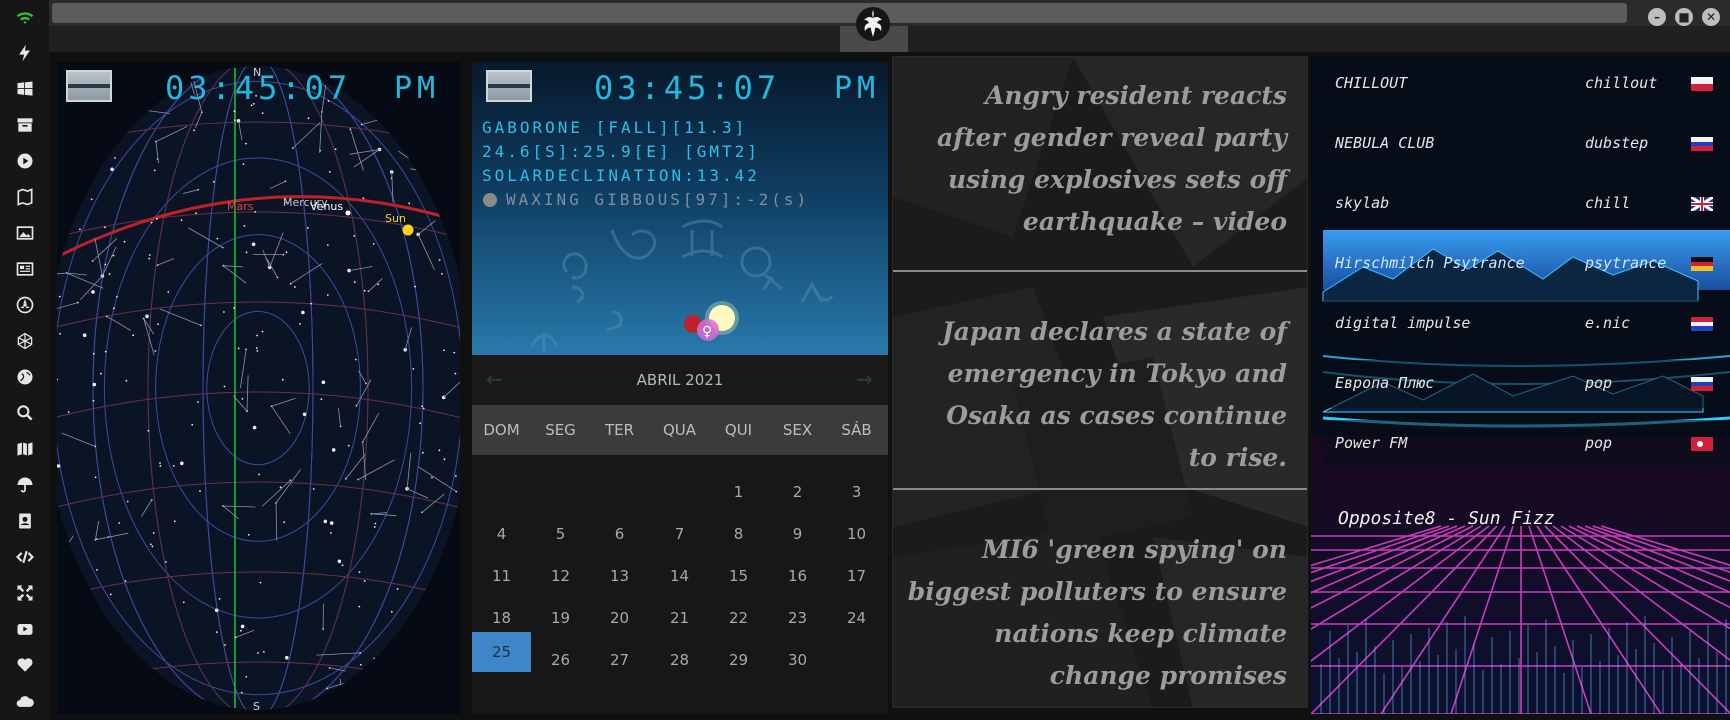 This screenshot has width=1730, height=720. I want to click on calendar-day: 7, so click(679, 534).